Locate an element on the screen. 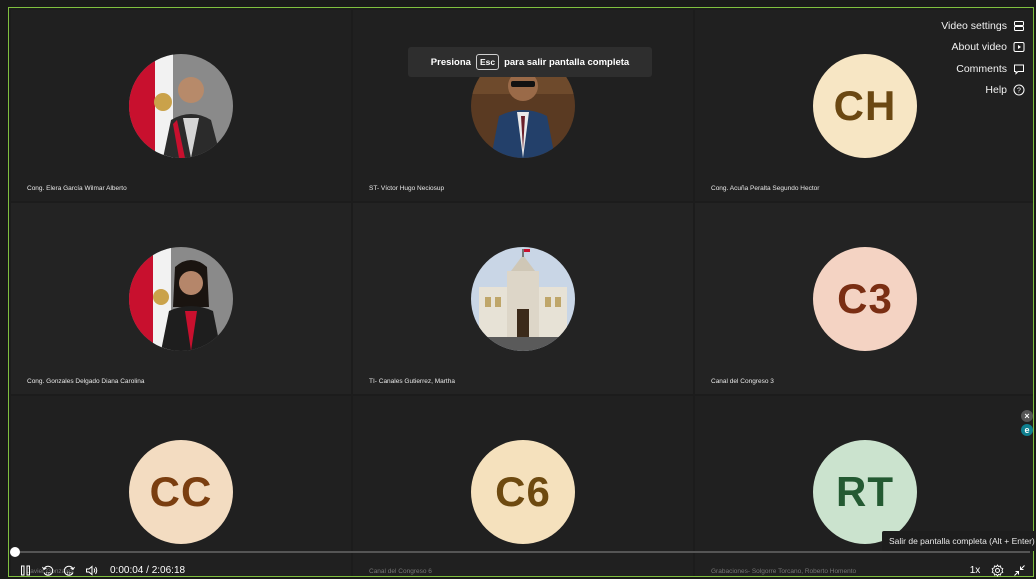 The width and height of the screenshot is (1036, 579). avatar-initials: CH is located at coordinates (865, 105).